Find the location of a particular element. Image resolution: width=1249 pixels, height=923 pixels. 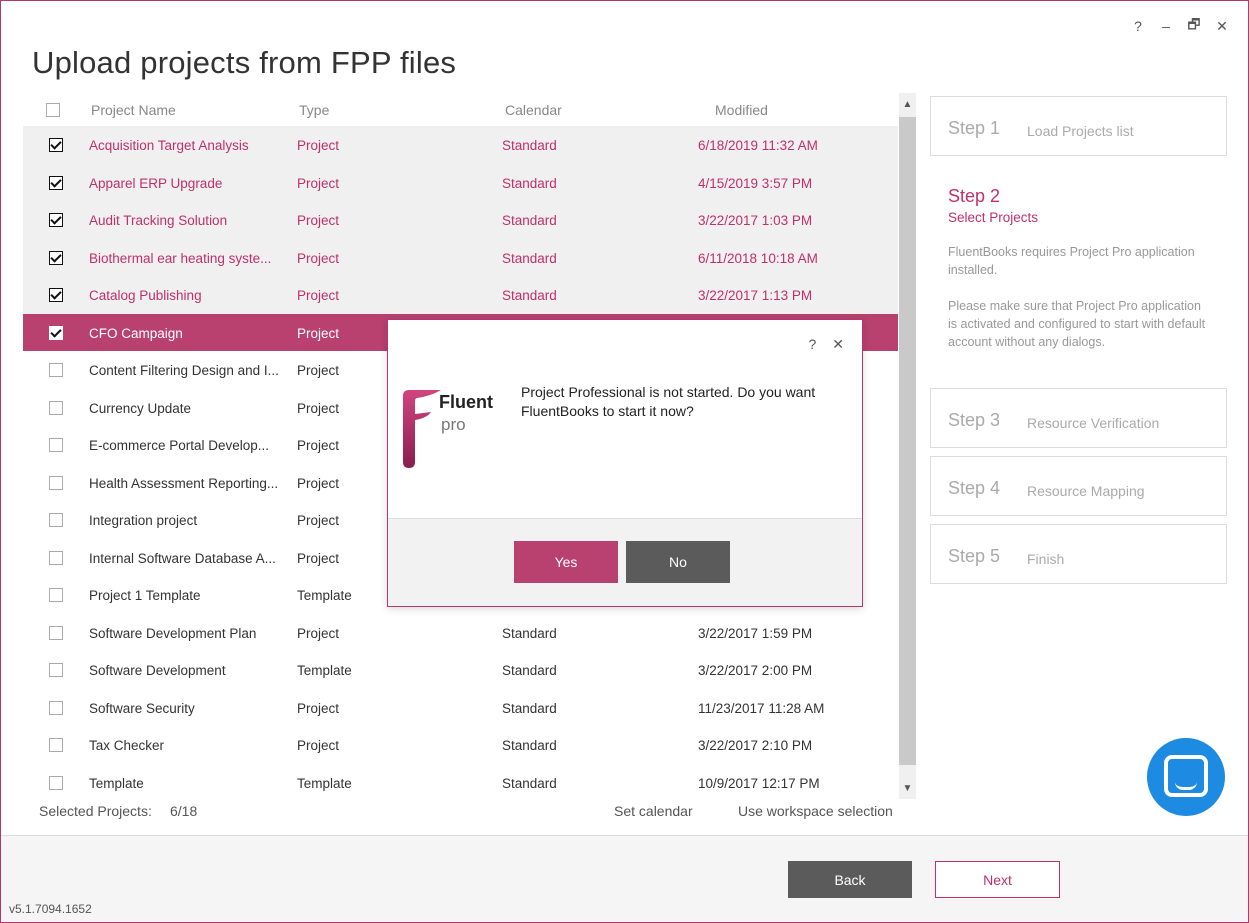

yes-button: Yes is located at coordinates (566, 562).